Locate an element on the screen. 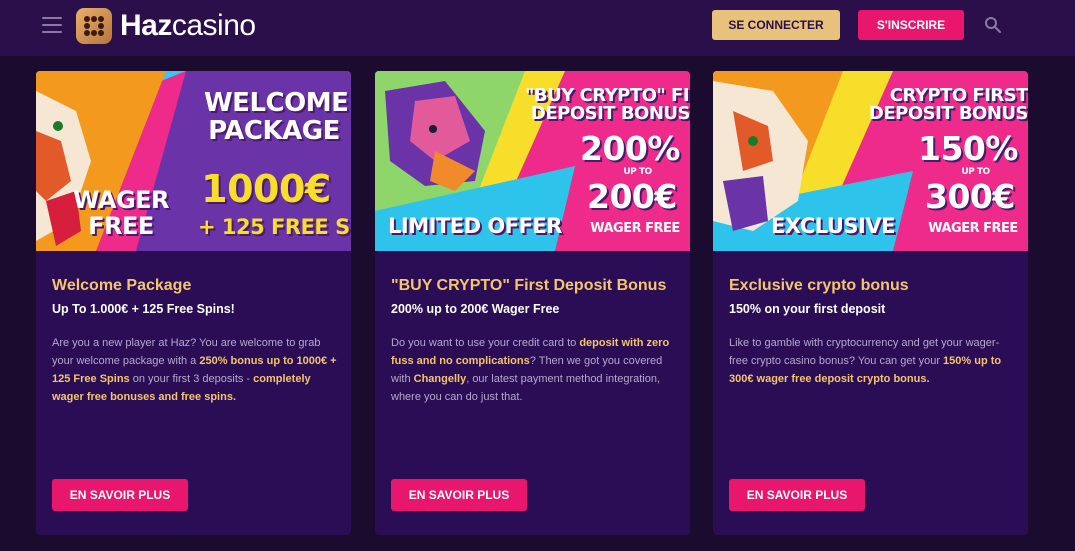 Image resolution: width=1075 pixels, height=551 pixels. card-subtitle: 150% on your first deposit is located at coordinates (807, 309).